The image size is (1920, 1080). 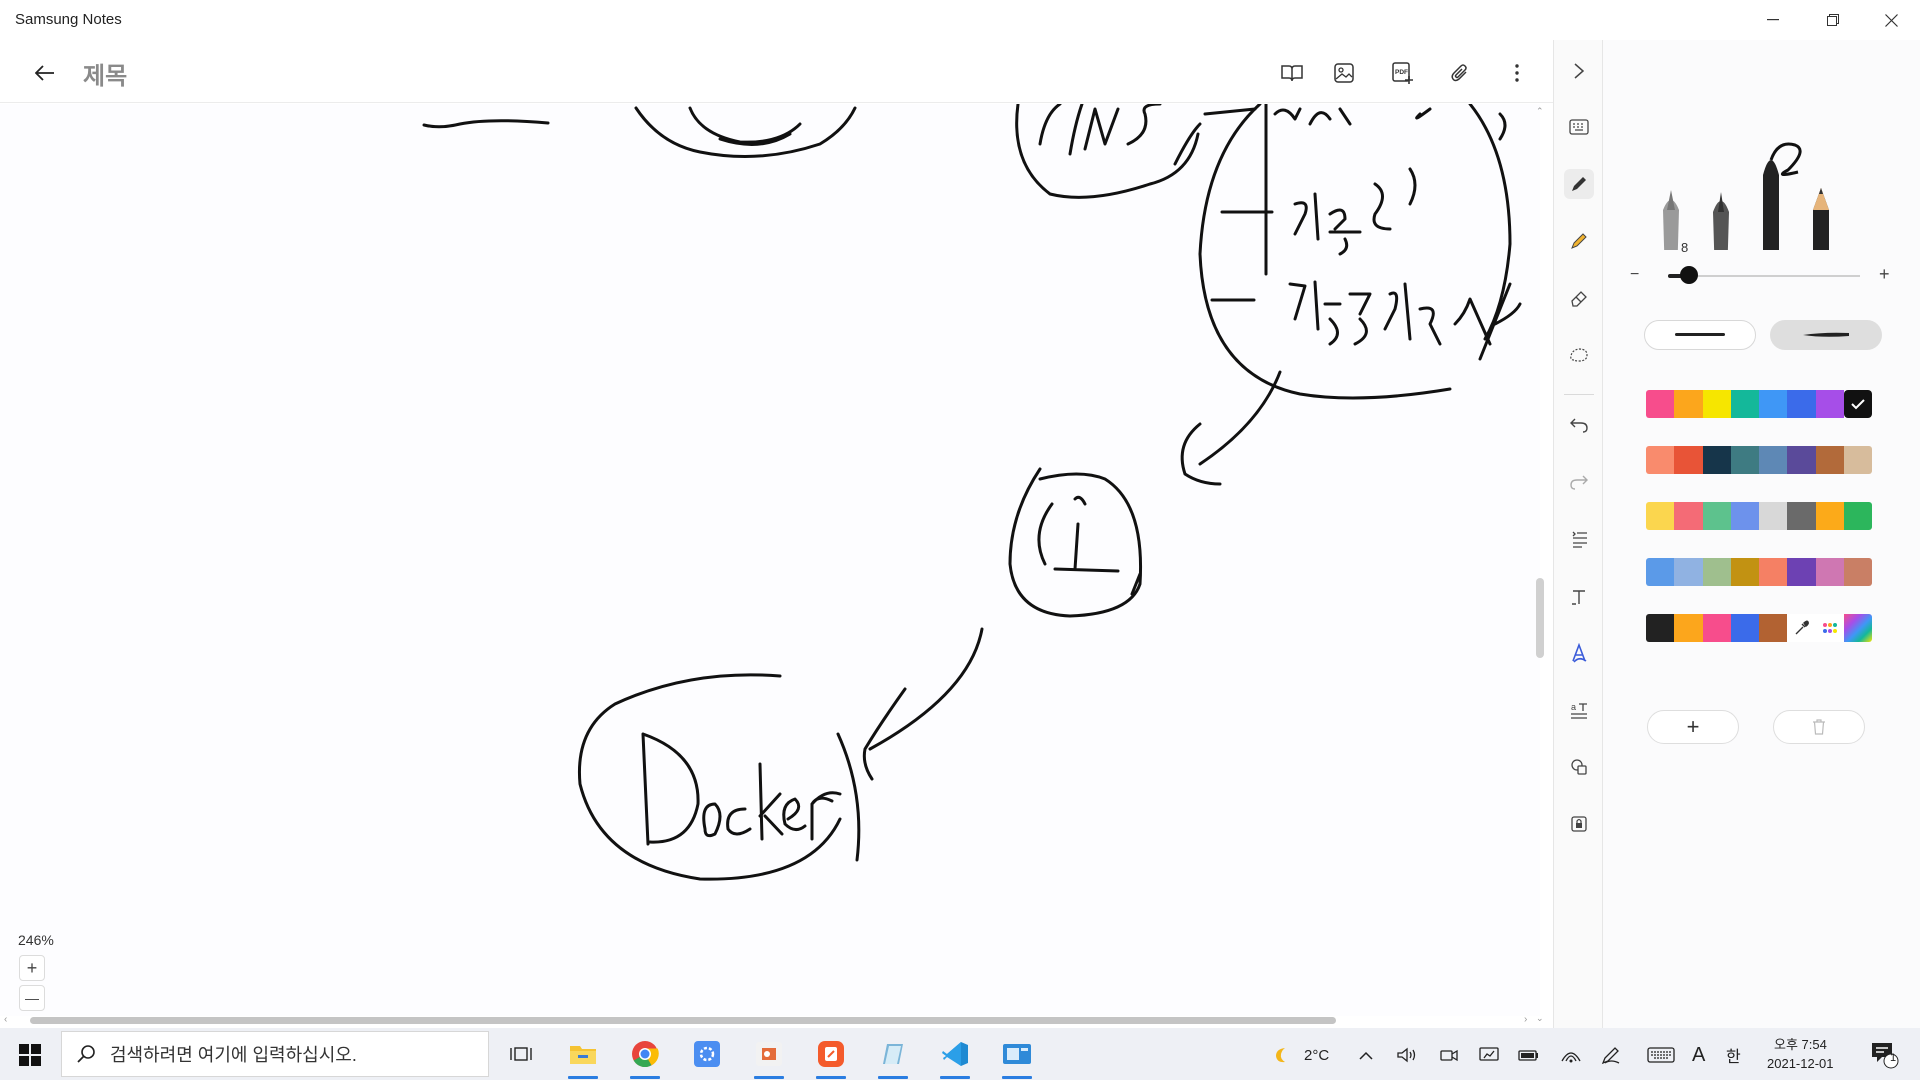 What do you see at coordinates (1579, 710) in the screenshot?
I see `convert-text-tool: a` at bounding box center [1579, 710].